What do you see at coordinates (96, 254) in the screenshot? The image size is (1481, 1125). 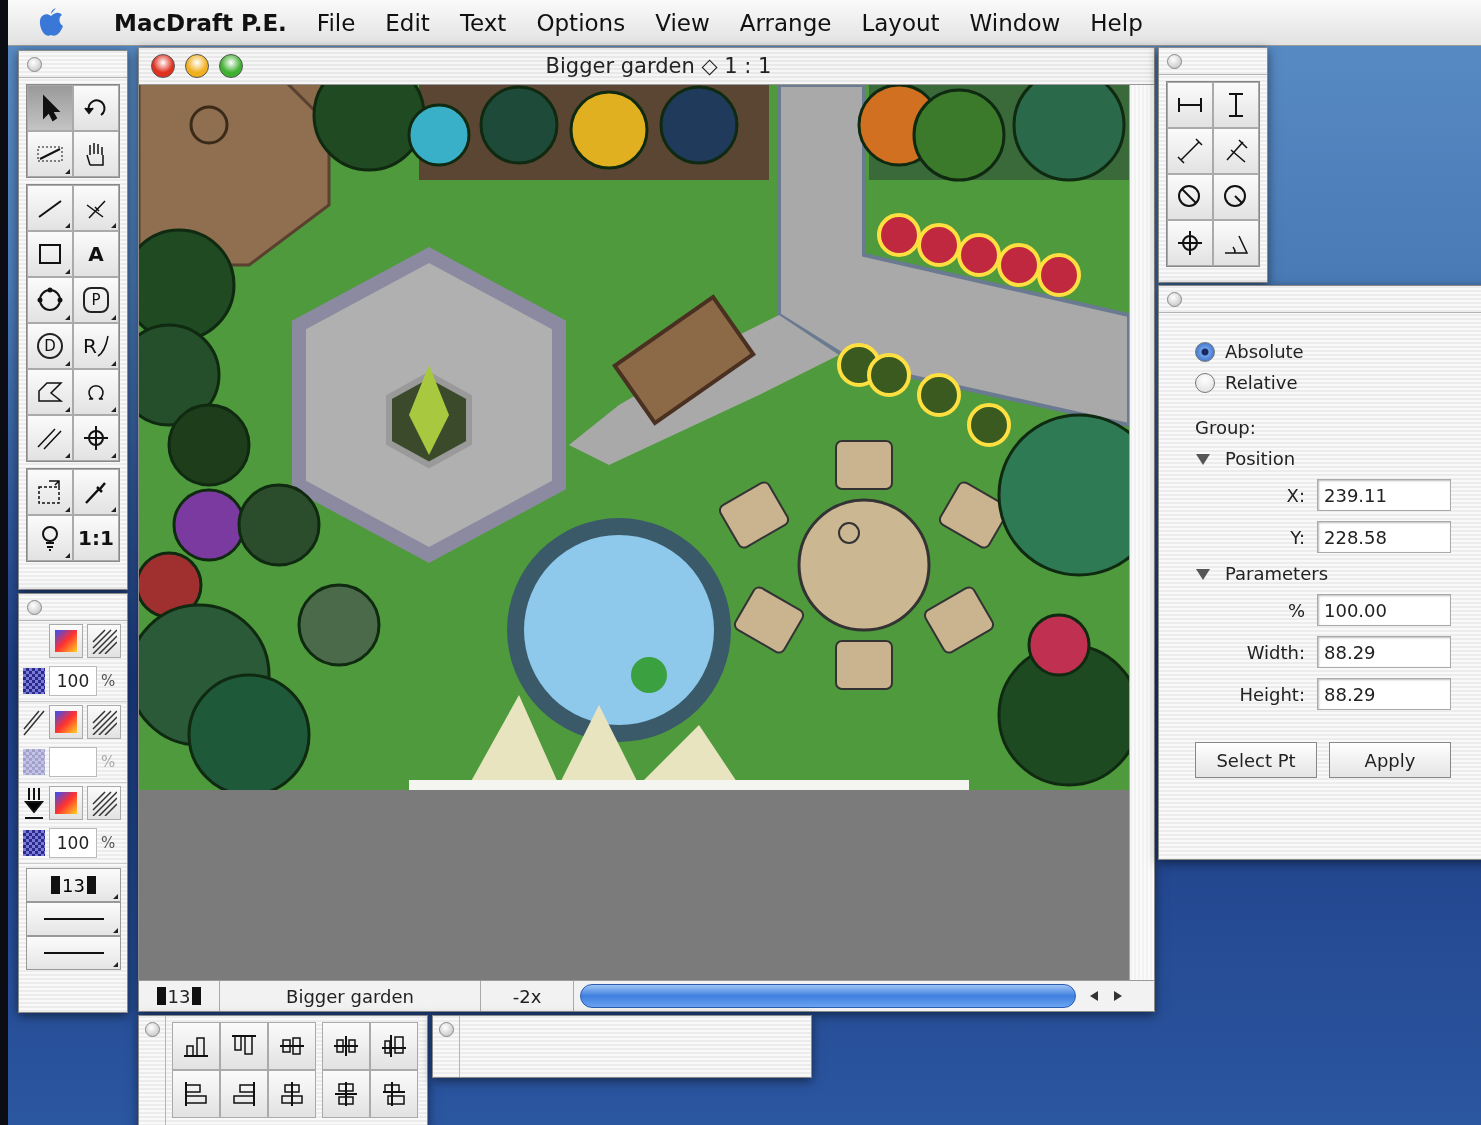 I see `tool-button: A` at bounding box center [96, 254].